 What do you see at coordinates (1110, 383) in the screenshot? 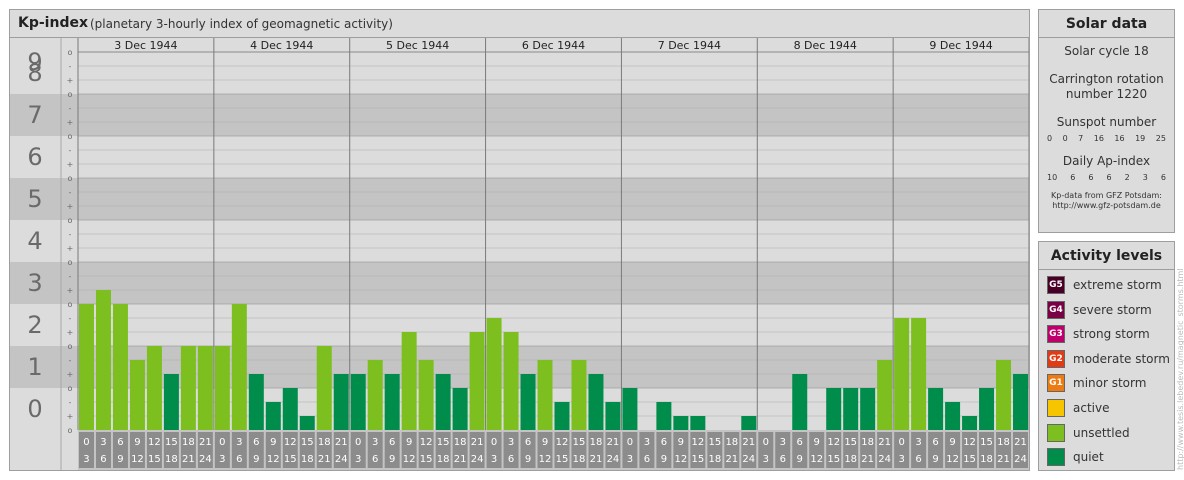
I see `activity-level-label: minor storm` at bounding box center [1110, 383].